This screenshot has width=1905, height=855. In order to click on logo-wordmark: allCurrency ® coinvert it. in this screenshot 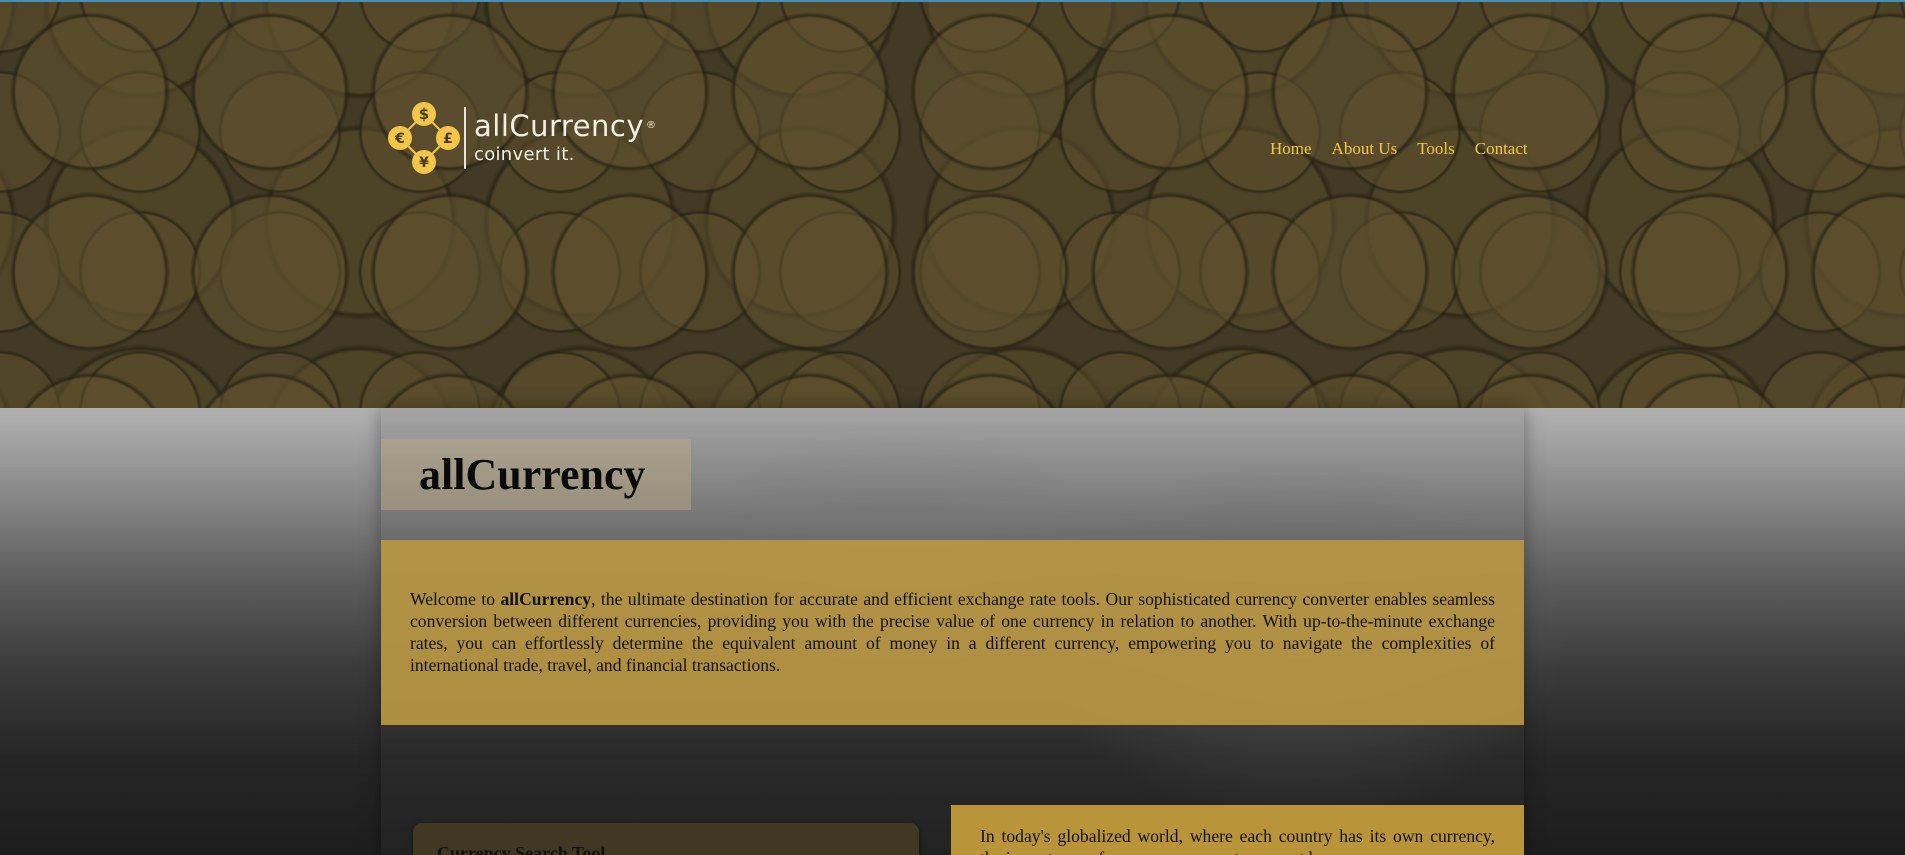, I will do `click(565, 138)`.